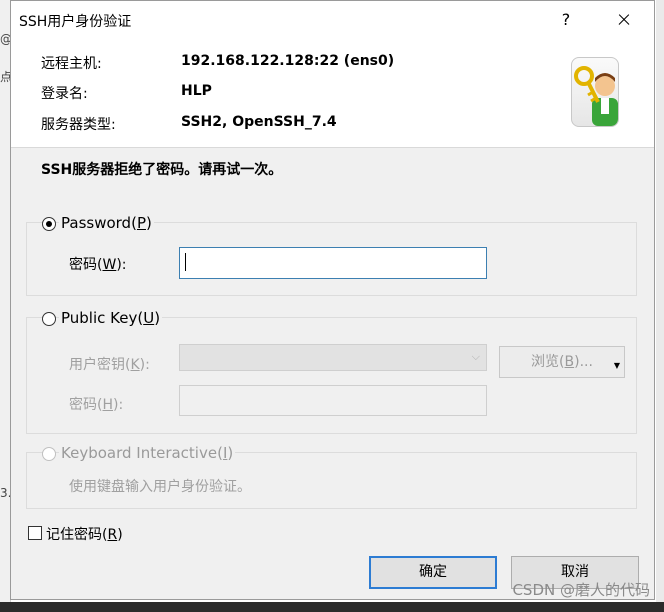 The height and width of the screenshot is (612, 664). Describe the element at coordinates (71, 64) in the screenshot. I see `remote-host-label: 远程主机:` at that location.